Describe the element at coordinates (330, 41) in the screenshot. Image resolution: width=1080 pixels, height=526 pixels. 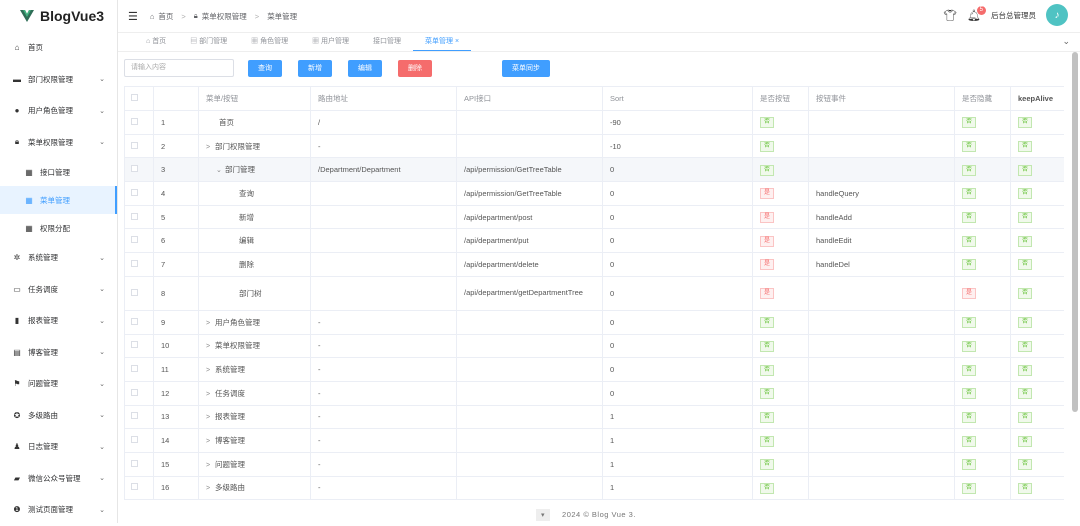
I see `tab-user: ▦ 用户管理` at that location.